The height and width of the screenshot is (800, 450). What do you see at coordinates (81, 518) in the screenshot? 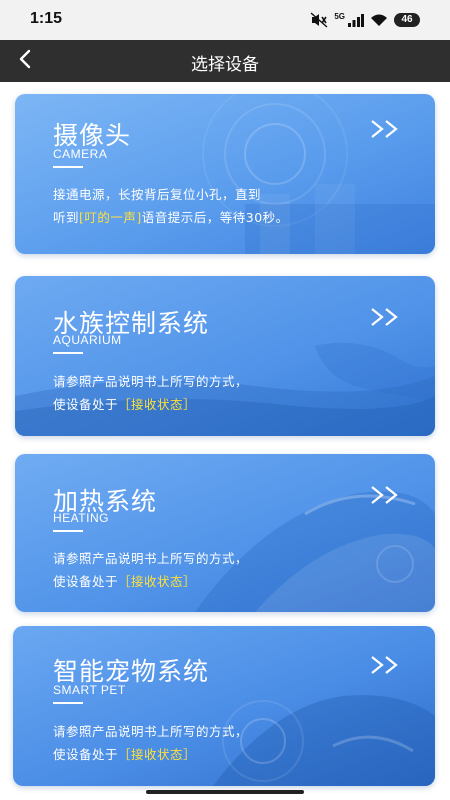
I see `card-subtitle: HEATING` at bounding box center [81, 518].